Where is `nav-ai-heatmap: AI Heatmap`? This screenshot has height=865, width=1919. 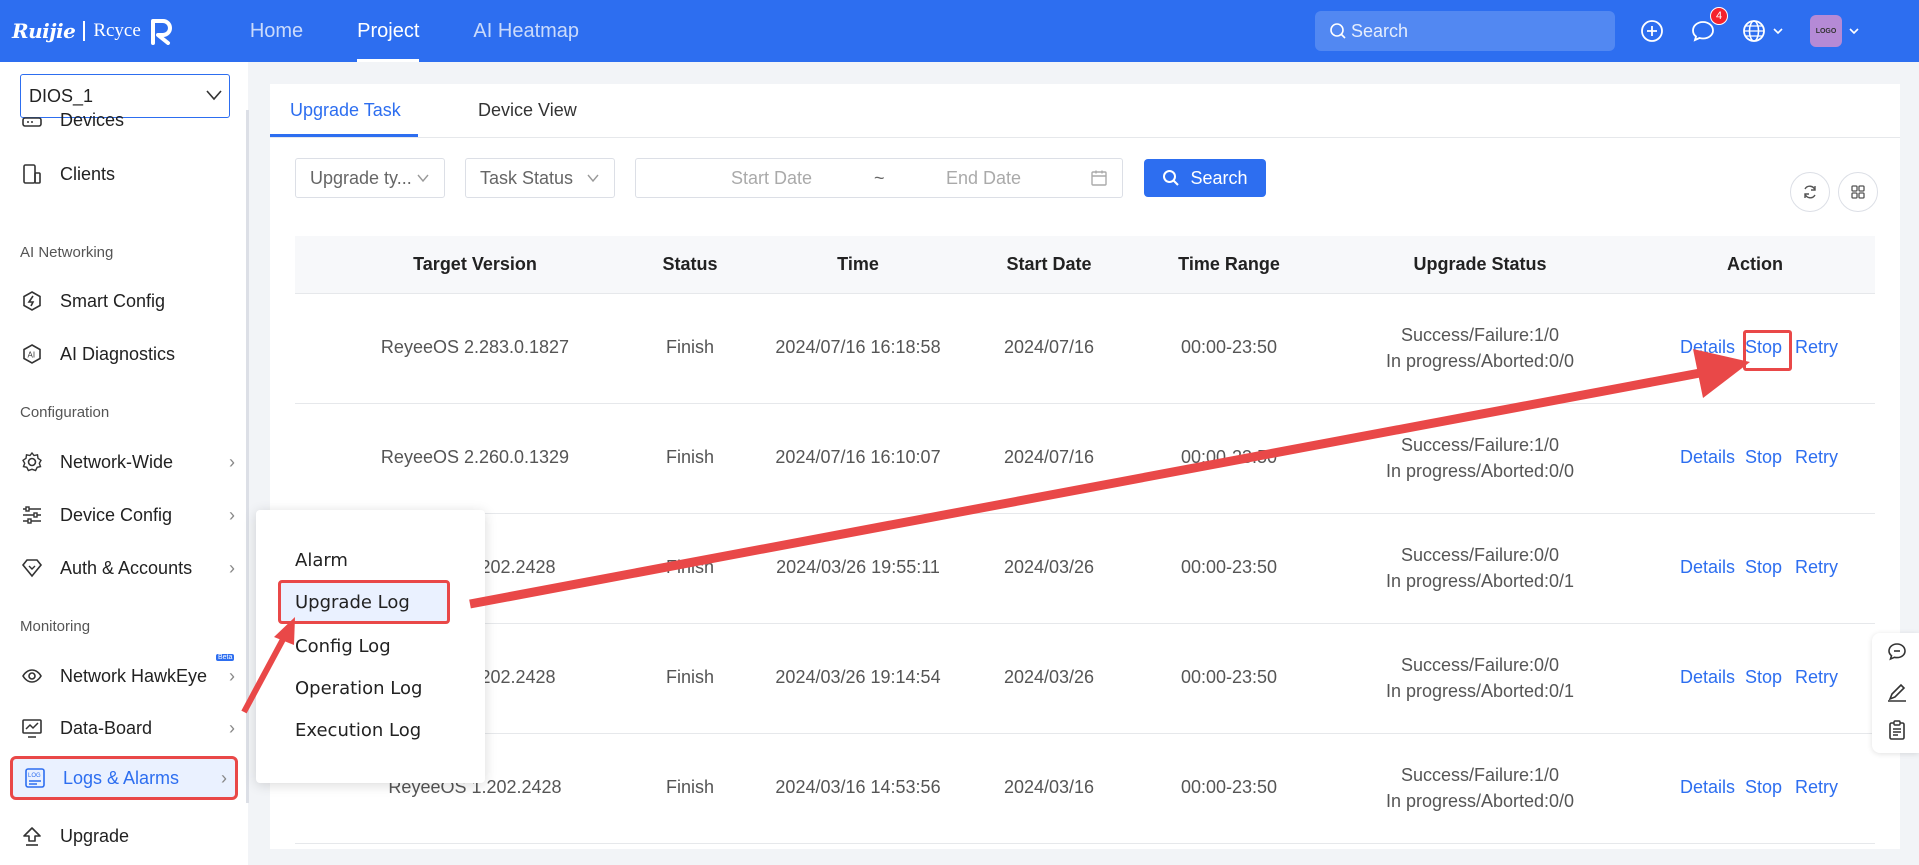
nav-ai-heatmap: AI Heatmap is located at coordinates (526, 31).